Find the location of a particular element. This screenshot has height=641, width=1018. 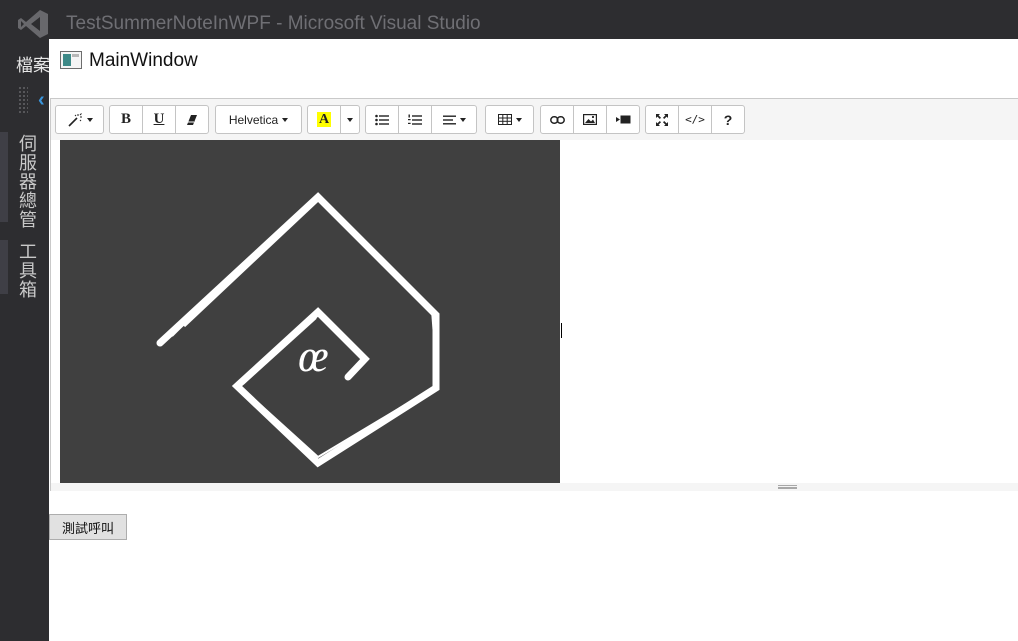

table-group is located at coordinates (509, 119).